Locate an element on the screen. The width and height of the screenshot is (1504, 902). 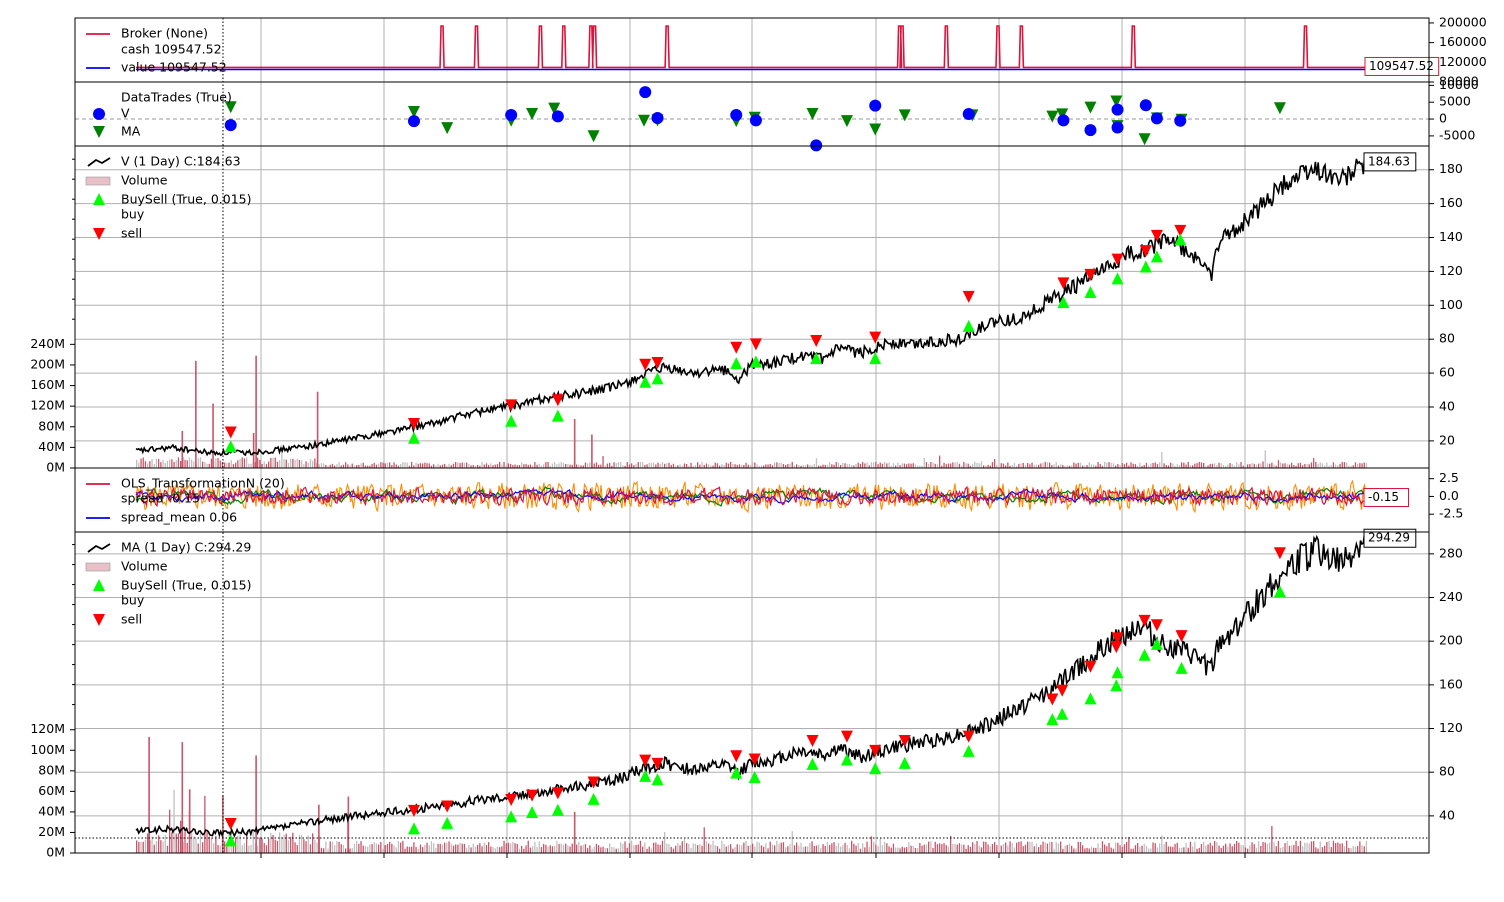
volume-tick-label-MA: 0M is located at coordinates (55, 852).